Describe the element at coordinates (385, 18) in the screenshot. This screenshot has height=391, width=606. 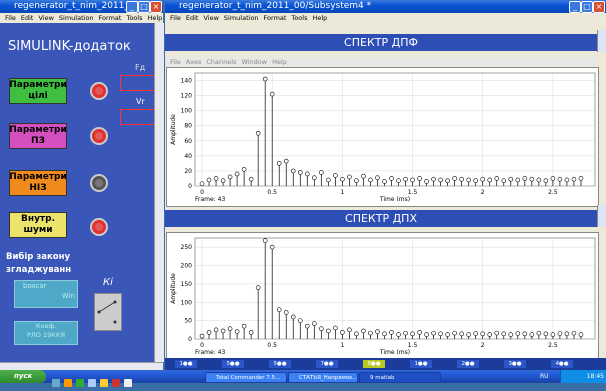
I see `right-menubar: File Edit View Simulation Format Tools Help` at that location.